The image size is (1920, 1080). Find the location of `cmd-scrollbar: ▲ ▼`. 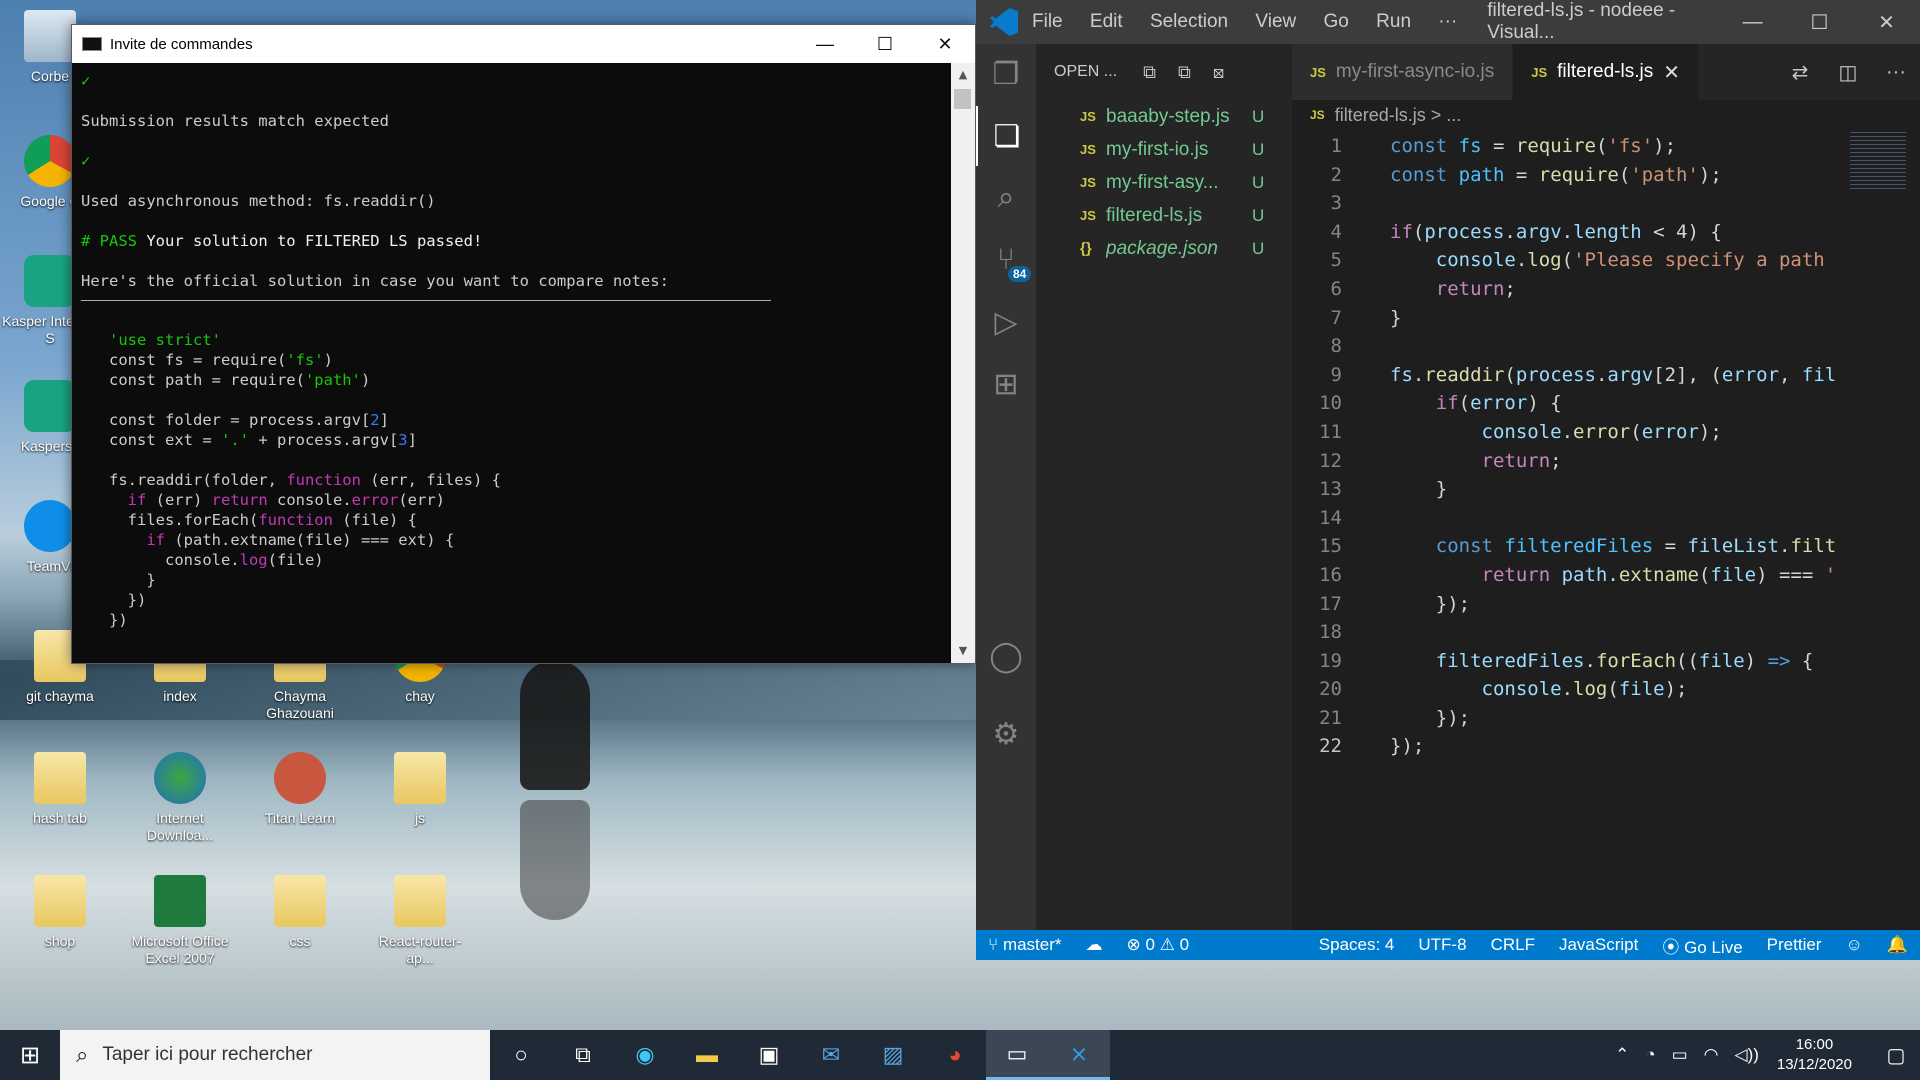

cmd-scrollbar: ▲ ▼ is located at coordinates (963, 363).